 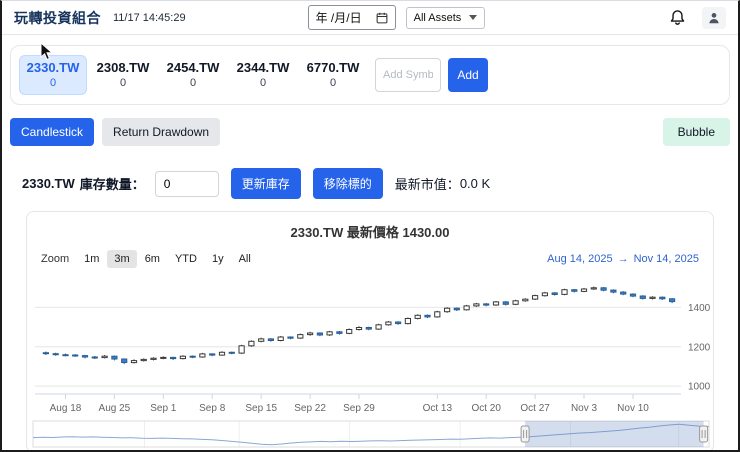 I want to click on holdings-symbol-label: 2330.TW, so click(x=48, y=183).